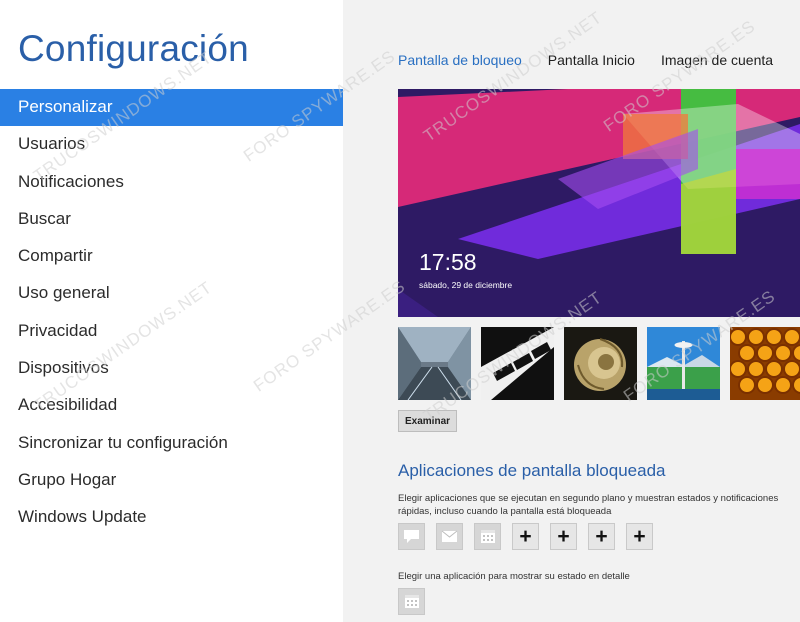  Describe the element at coordinates (171, 256) in the screenshot. I see `menu-item-compartir: Compartir` at that location.